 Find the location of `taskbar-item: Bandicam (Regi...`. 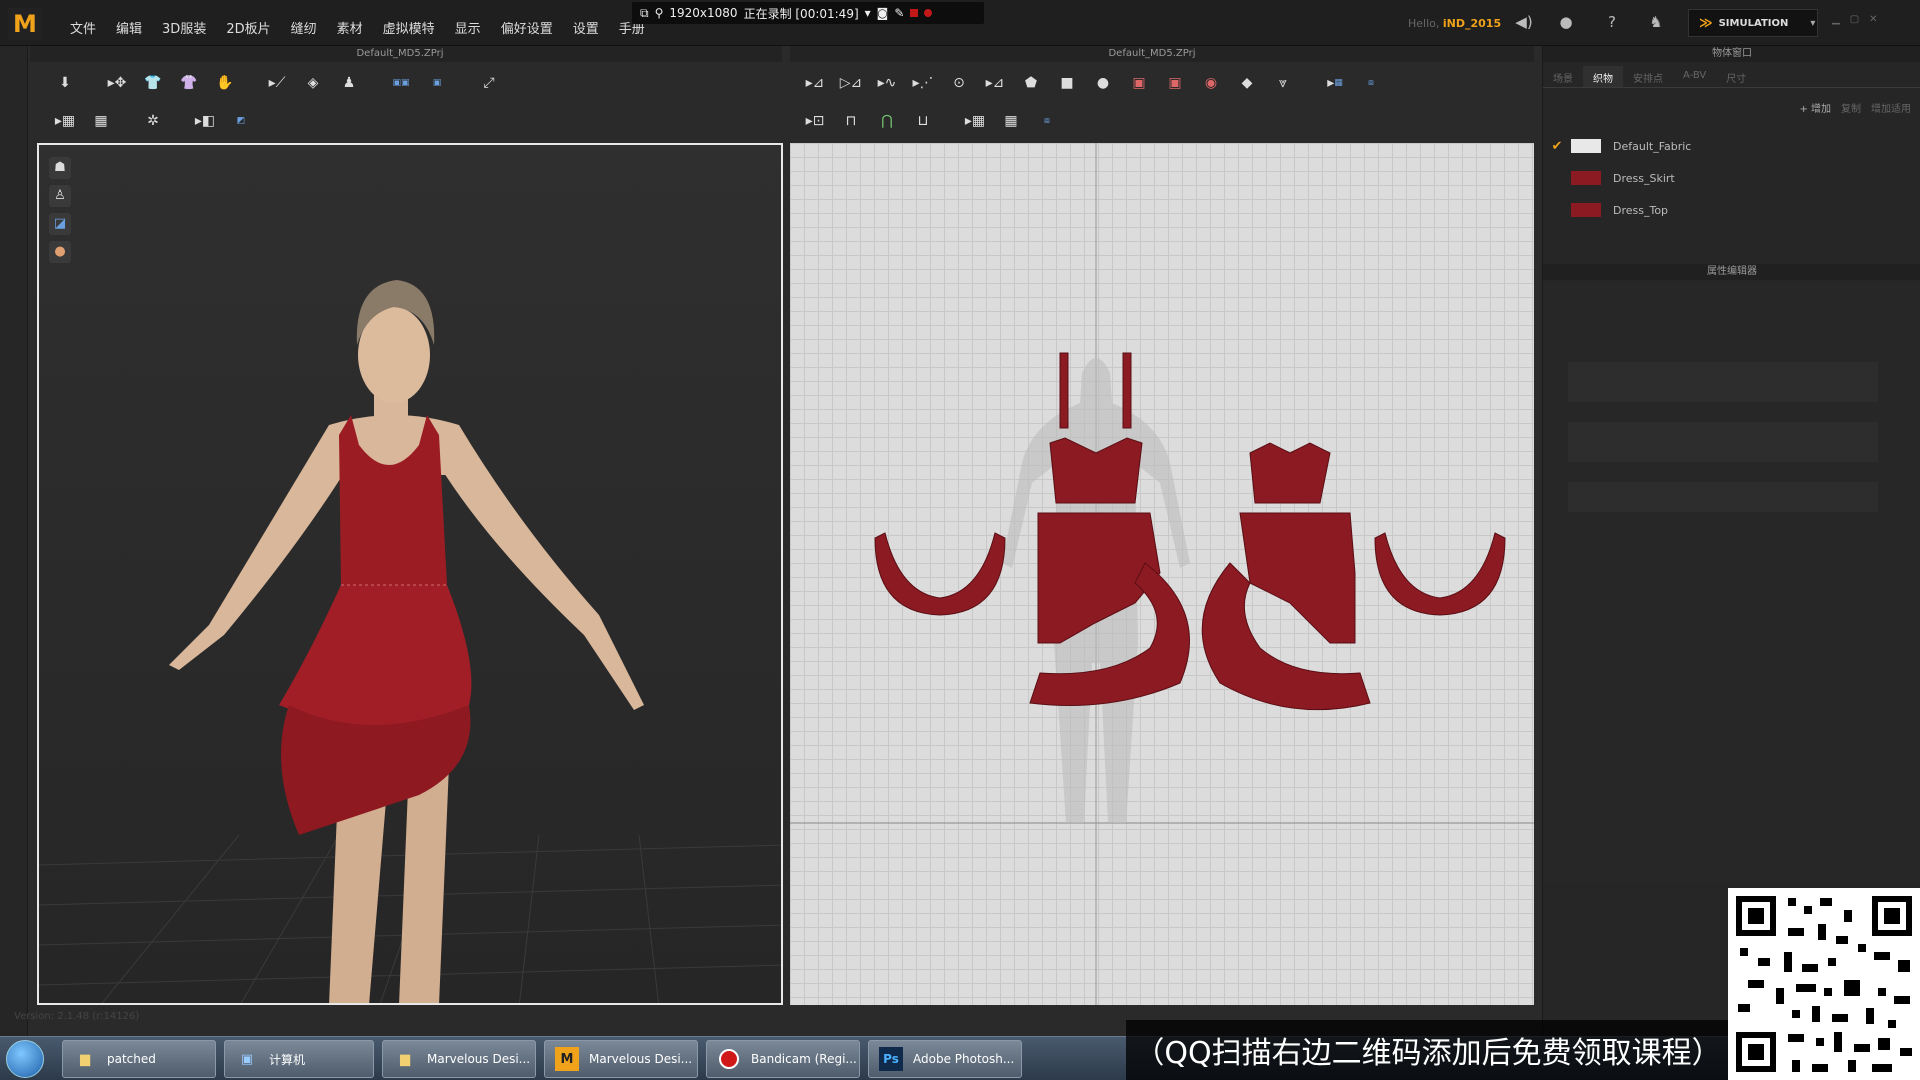

taskbar-item: Bandicam (Regi... is located at coordinates (783, 1059).